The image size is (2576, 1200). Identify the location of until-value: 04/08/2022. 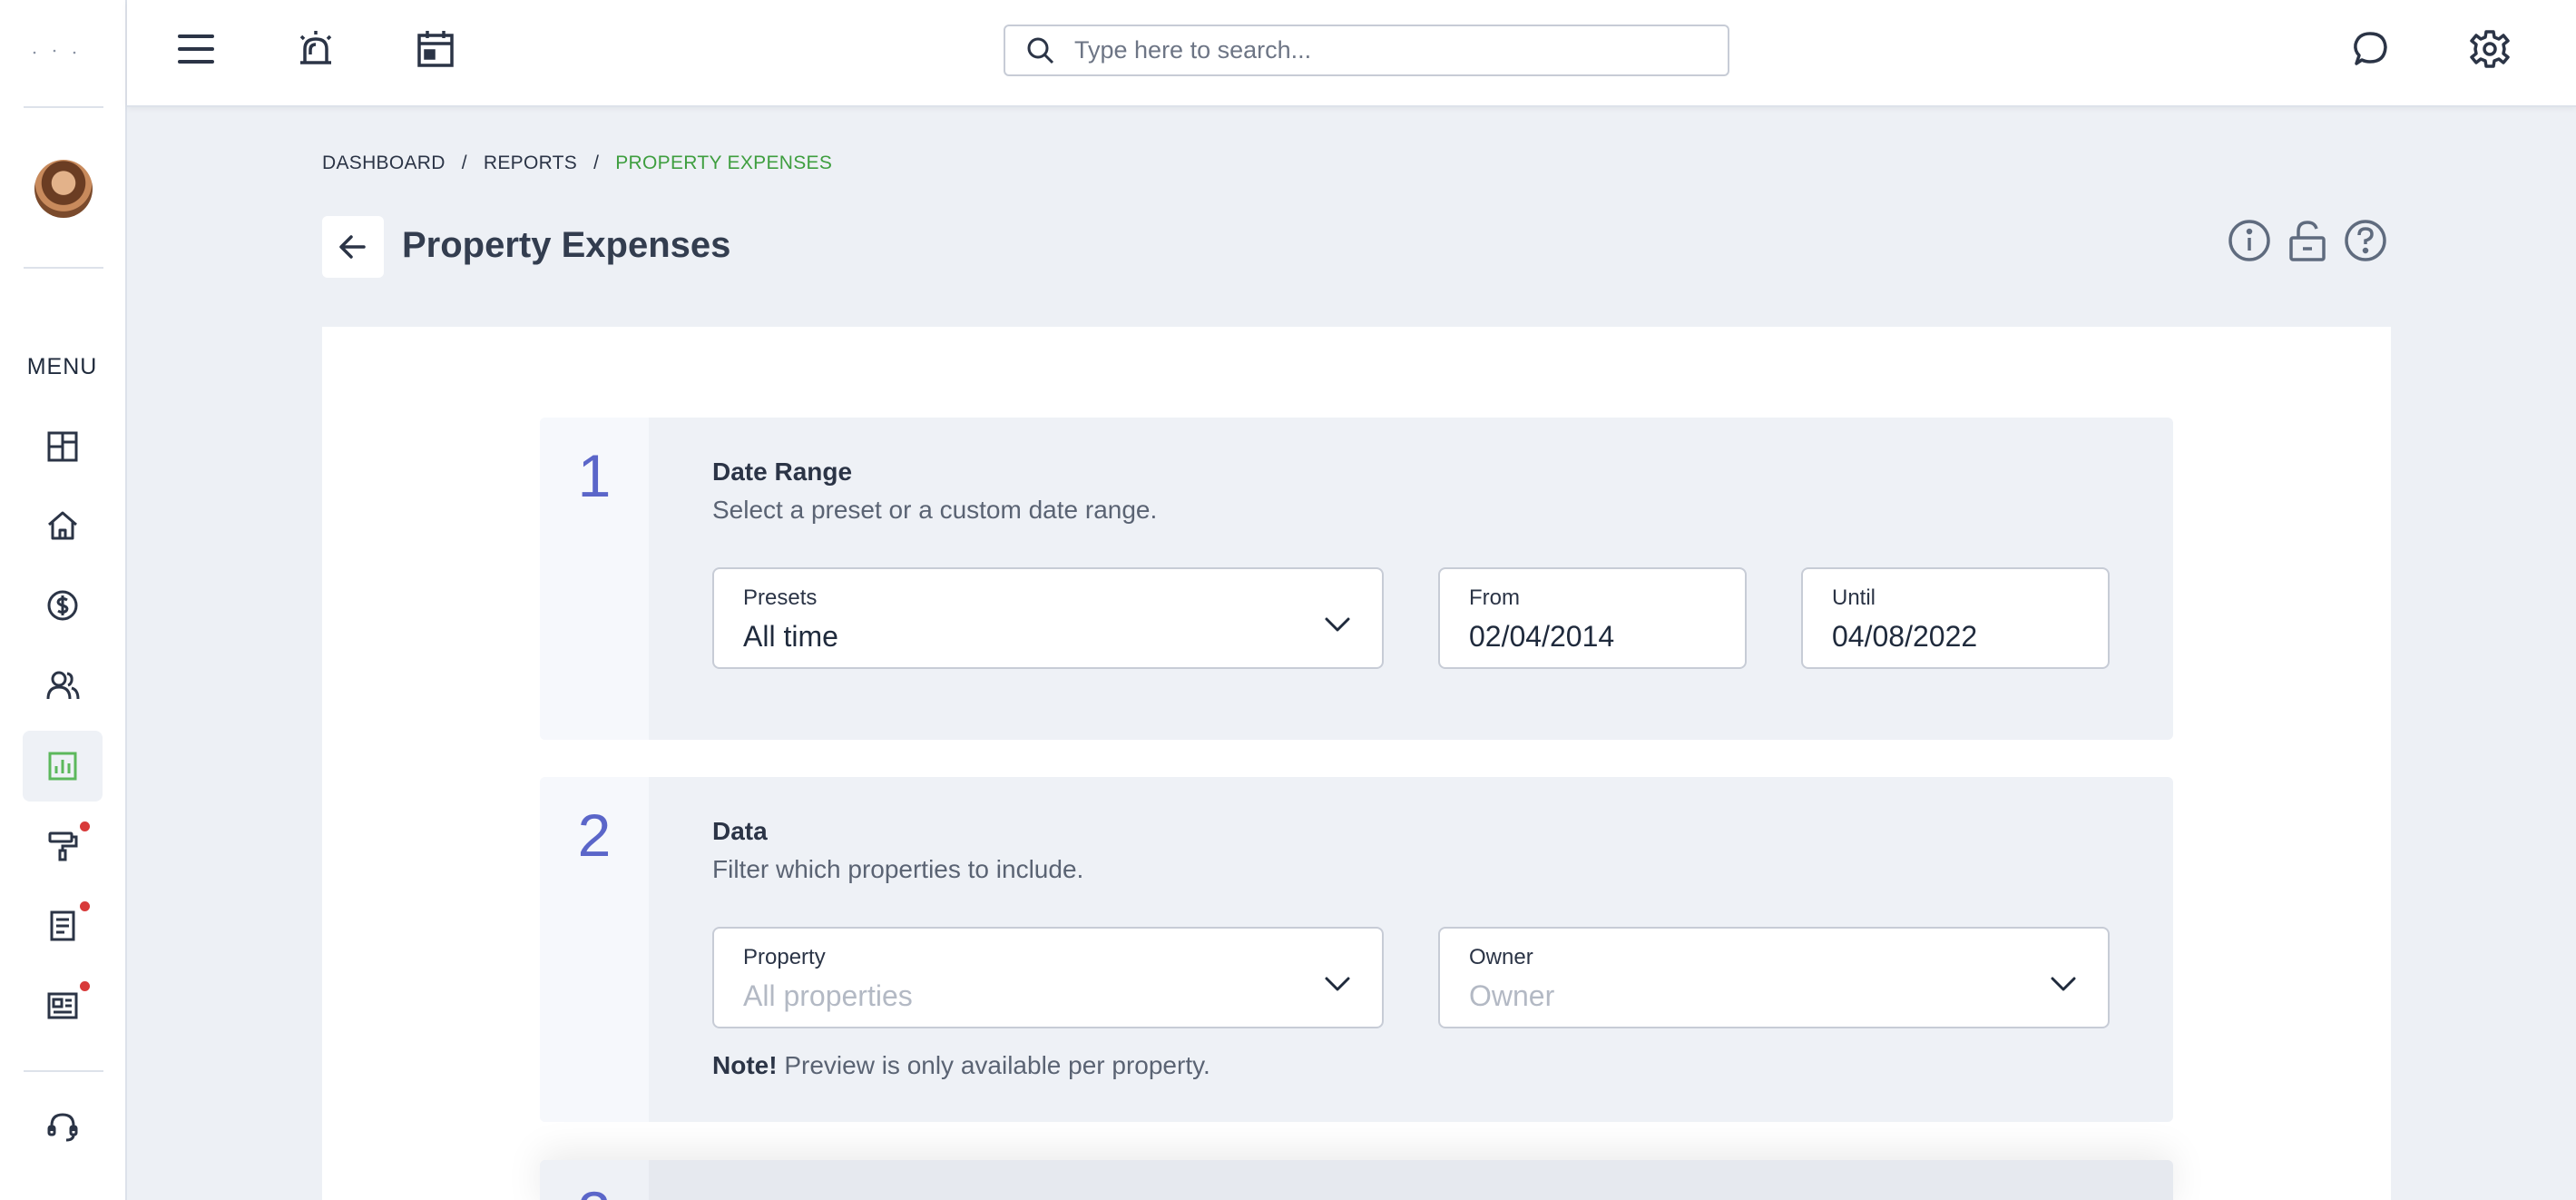
(1905, 636).